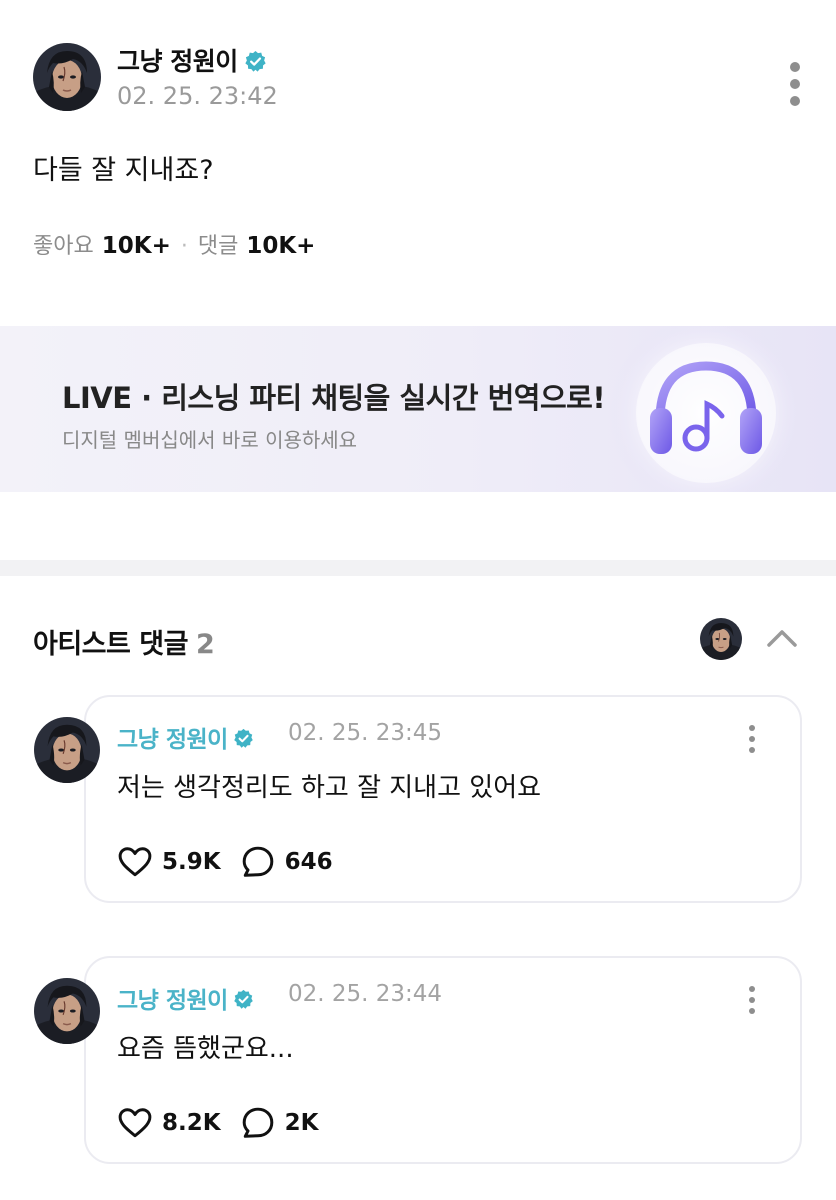  Describe the element at coordinates (191, 1123) in the screenshot. I see `like-count: 8.2K` at that location.